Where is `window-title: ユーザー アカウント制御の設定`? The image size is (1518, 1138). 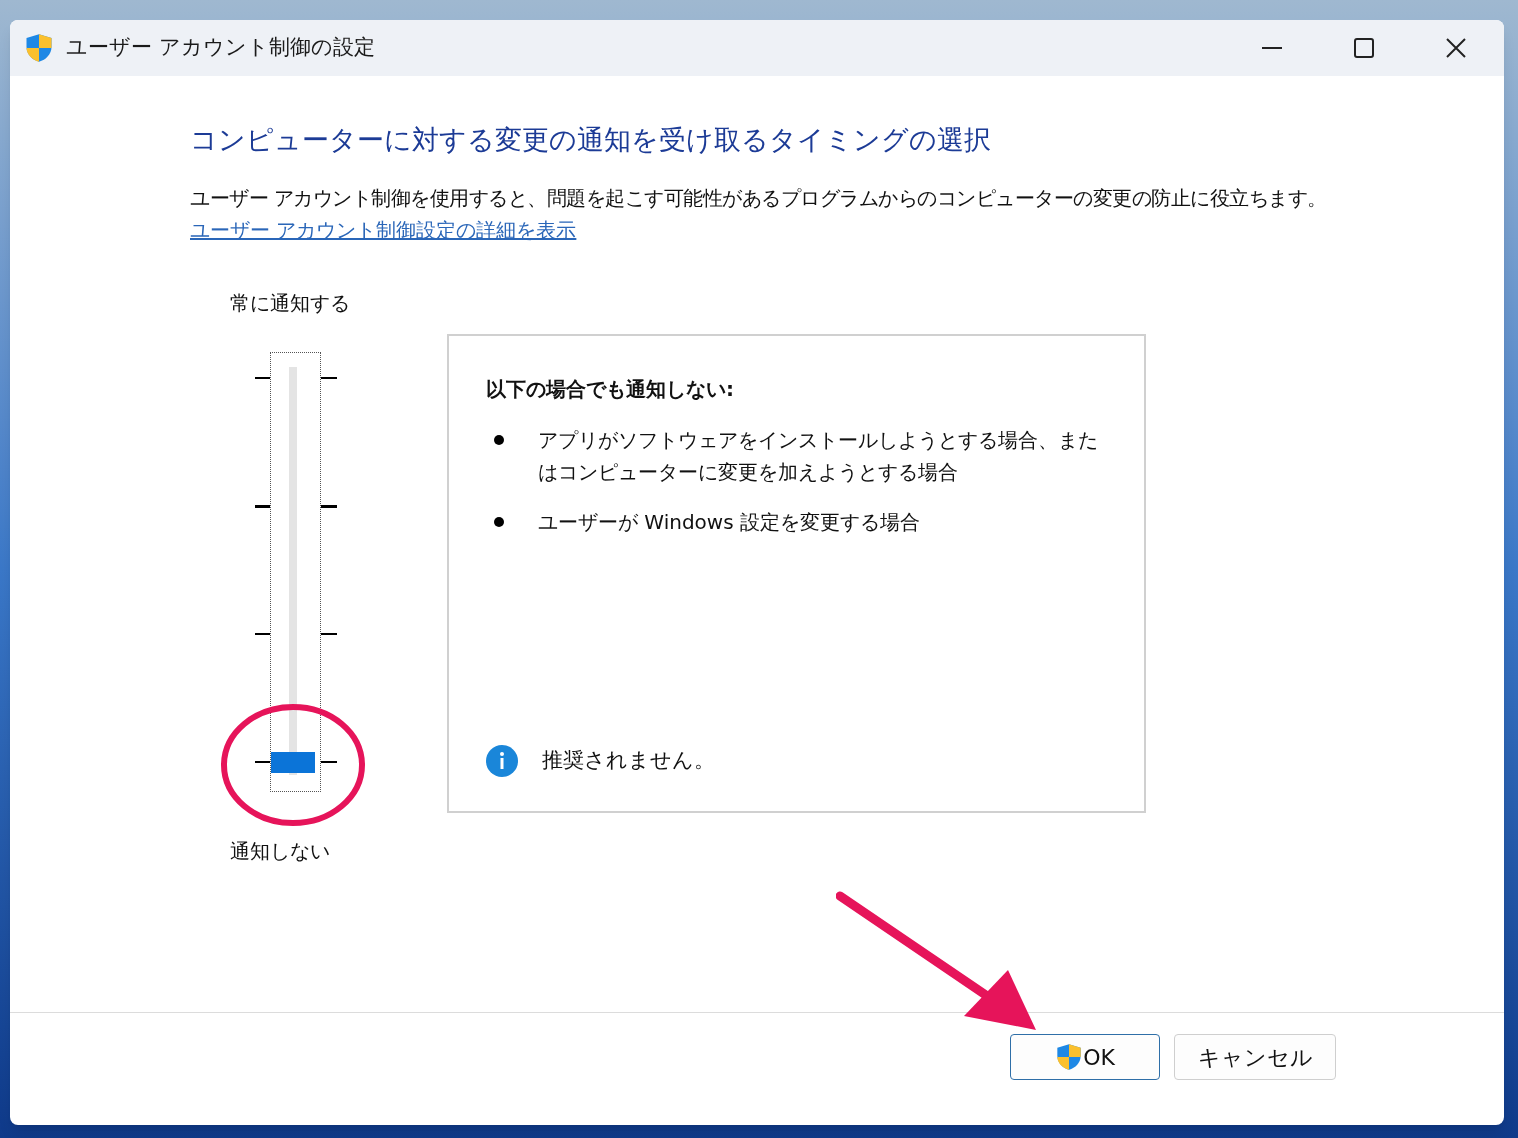
window-title: ユーザー アカウント制御の設定 is located at coordinates (220, 48).